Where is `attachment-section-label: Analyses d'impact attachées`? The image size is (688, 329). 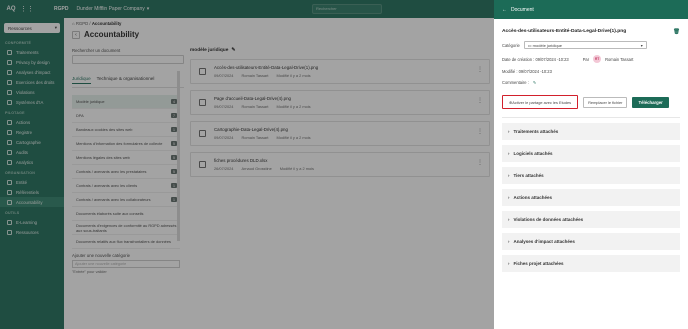
attachment-section-label: Analyses d'impact attachées is located at coordinates (544, 241).